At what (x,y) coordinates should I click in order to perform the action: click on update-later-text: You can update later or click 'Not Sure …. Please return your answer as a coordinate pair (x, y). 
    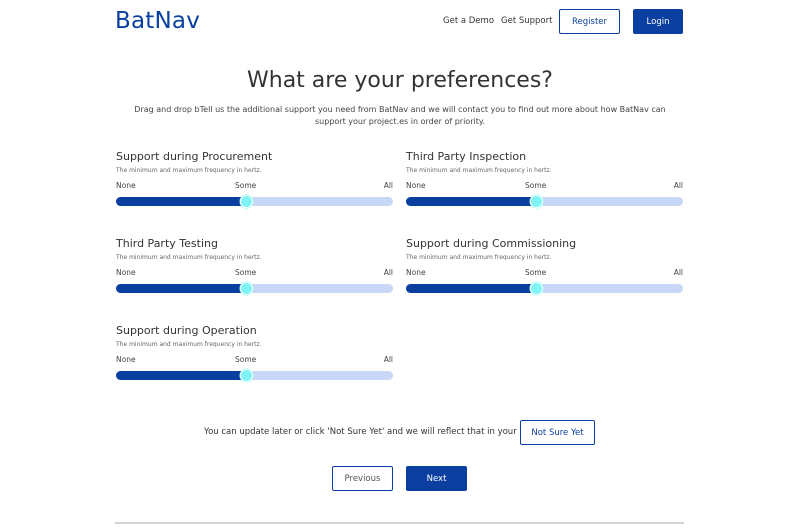
    Looking at the image, I should click on (379, 432).